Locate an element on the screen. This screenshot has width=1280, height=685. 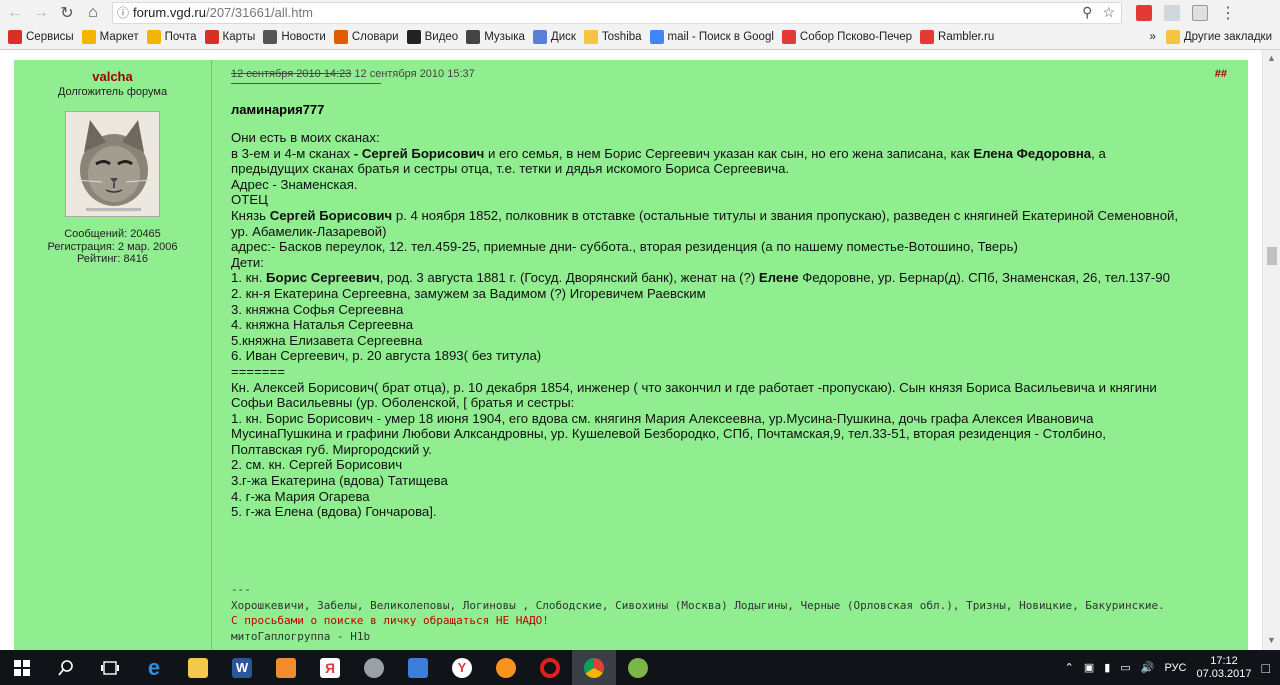
post-line: 2. см. кн. Сергей Борисович is located at coordinates (317, 465).